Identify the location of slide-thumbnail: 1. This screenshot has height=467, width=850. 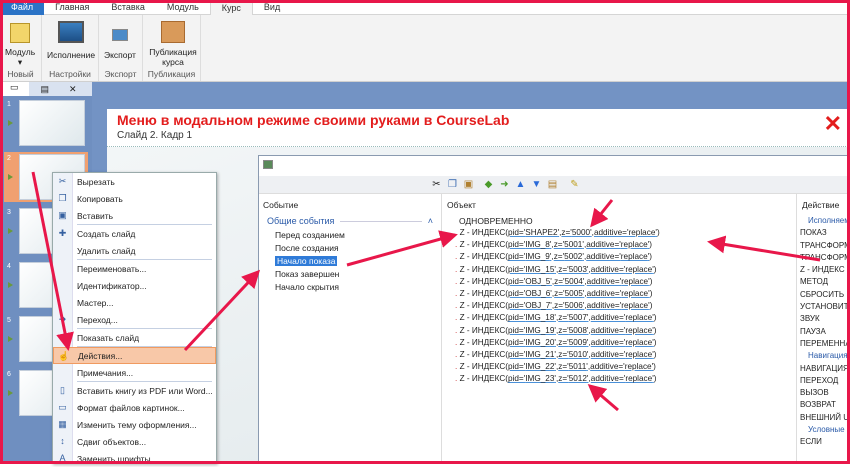
(46, 123).